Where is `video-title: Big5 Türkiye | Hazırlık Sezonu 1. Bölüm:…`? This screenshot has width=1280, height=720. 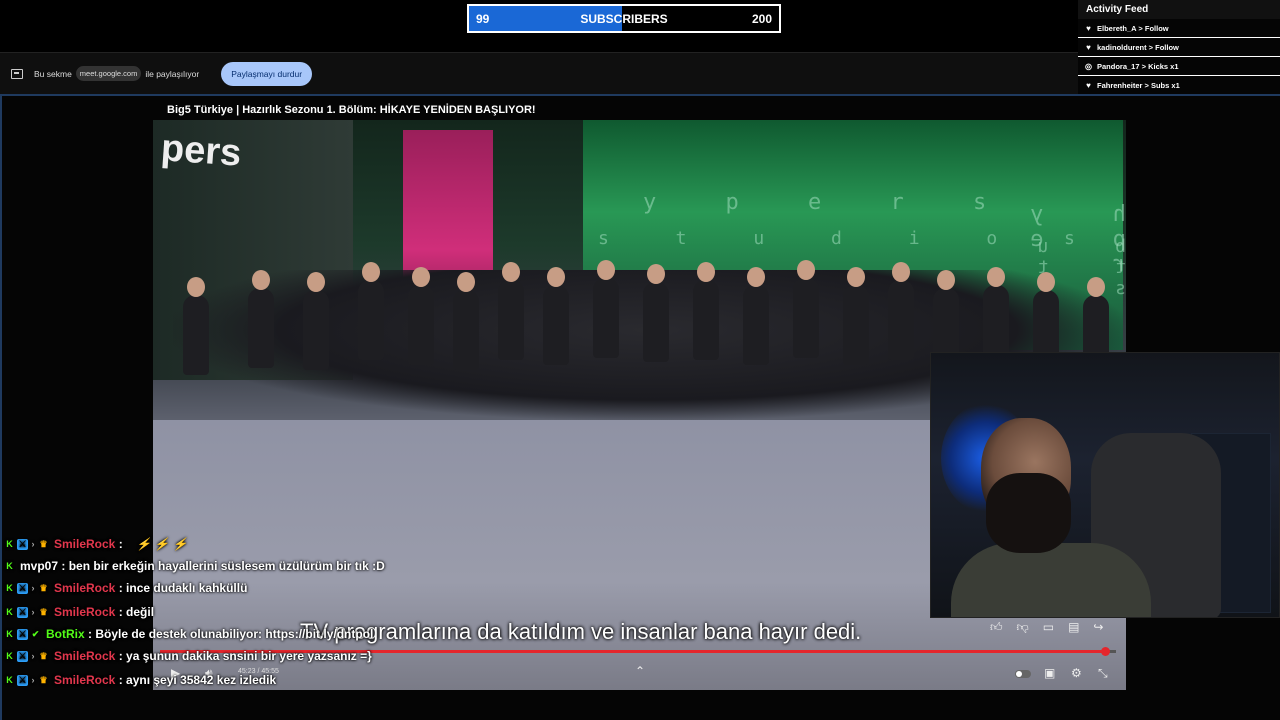 video-title: Big5 Türkiye | Hazırlık Sezonu 1. Bölüm:… is located at coordinates (351, 110).